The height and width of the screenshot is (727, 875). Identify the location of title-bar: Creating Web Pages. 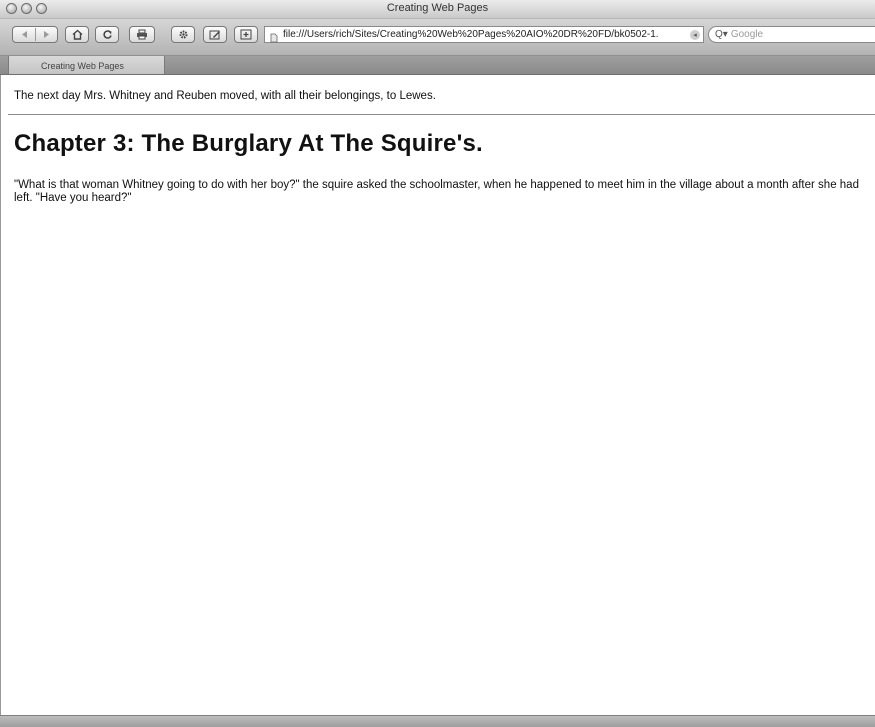
(437, 9).